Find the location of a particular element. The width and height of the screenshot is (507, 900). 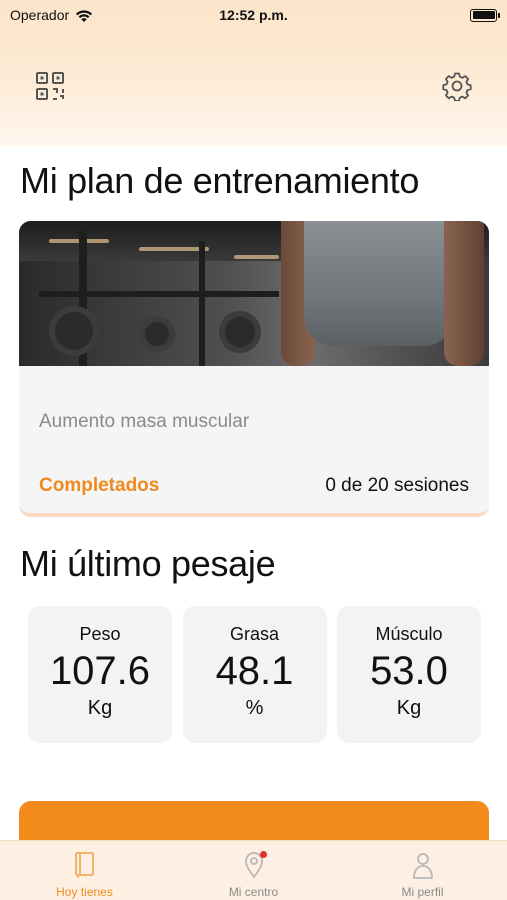

tab-label: Mi centro is located at coordinates (253, 892).